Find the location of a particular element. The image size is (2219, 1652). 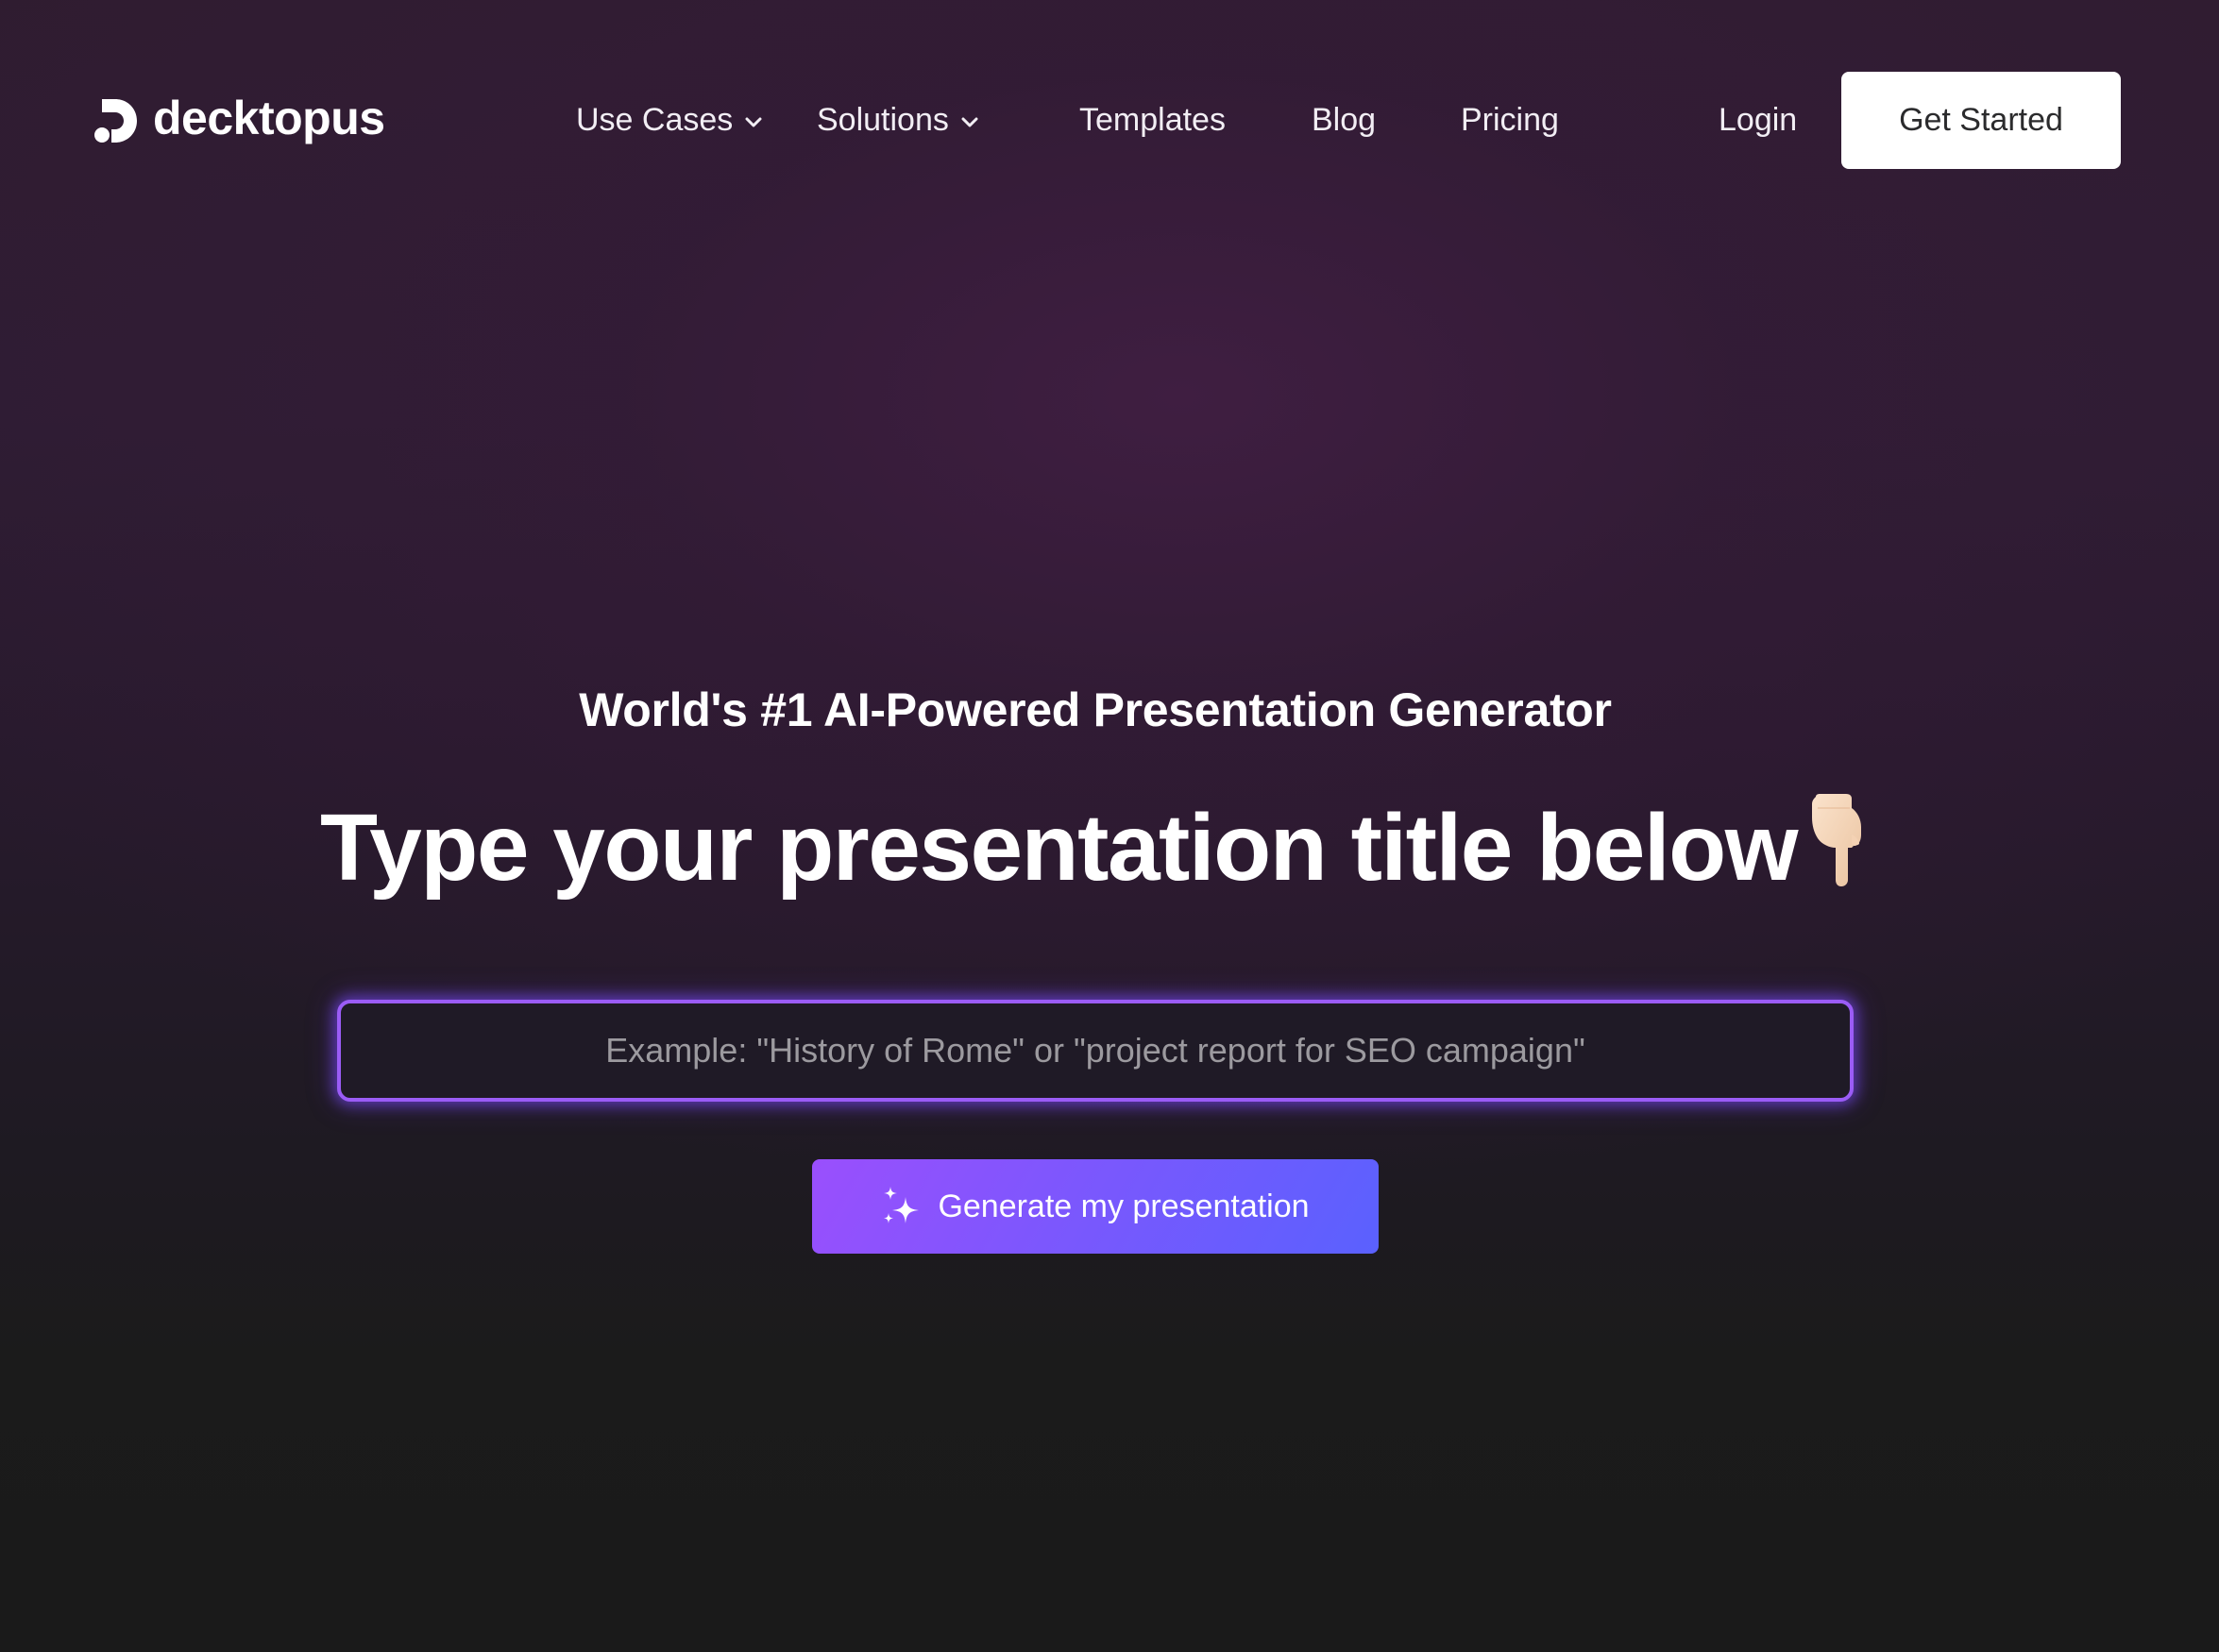

logo-link: decktopus is located at coordinates (239, 121).